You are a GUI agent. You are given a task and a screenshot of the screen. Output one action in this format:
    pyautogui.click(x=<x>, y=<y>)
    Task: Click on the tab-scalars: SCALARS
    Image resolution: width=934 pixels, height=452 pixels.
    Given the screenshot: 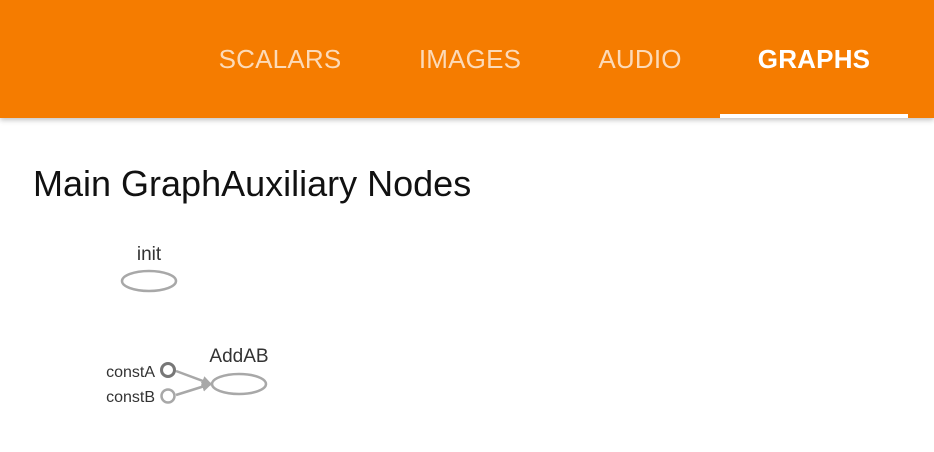 What is the action you would take?
    pyautogui.click(x=280, y=59)
    